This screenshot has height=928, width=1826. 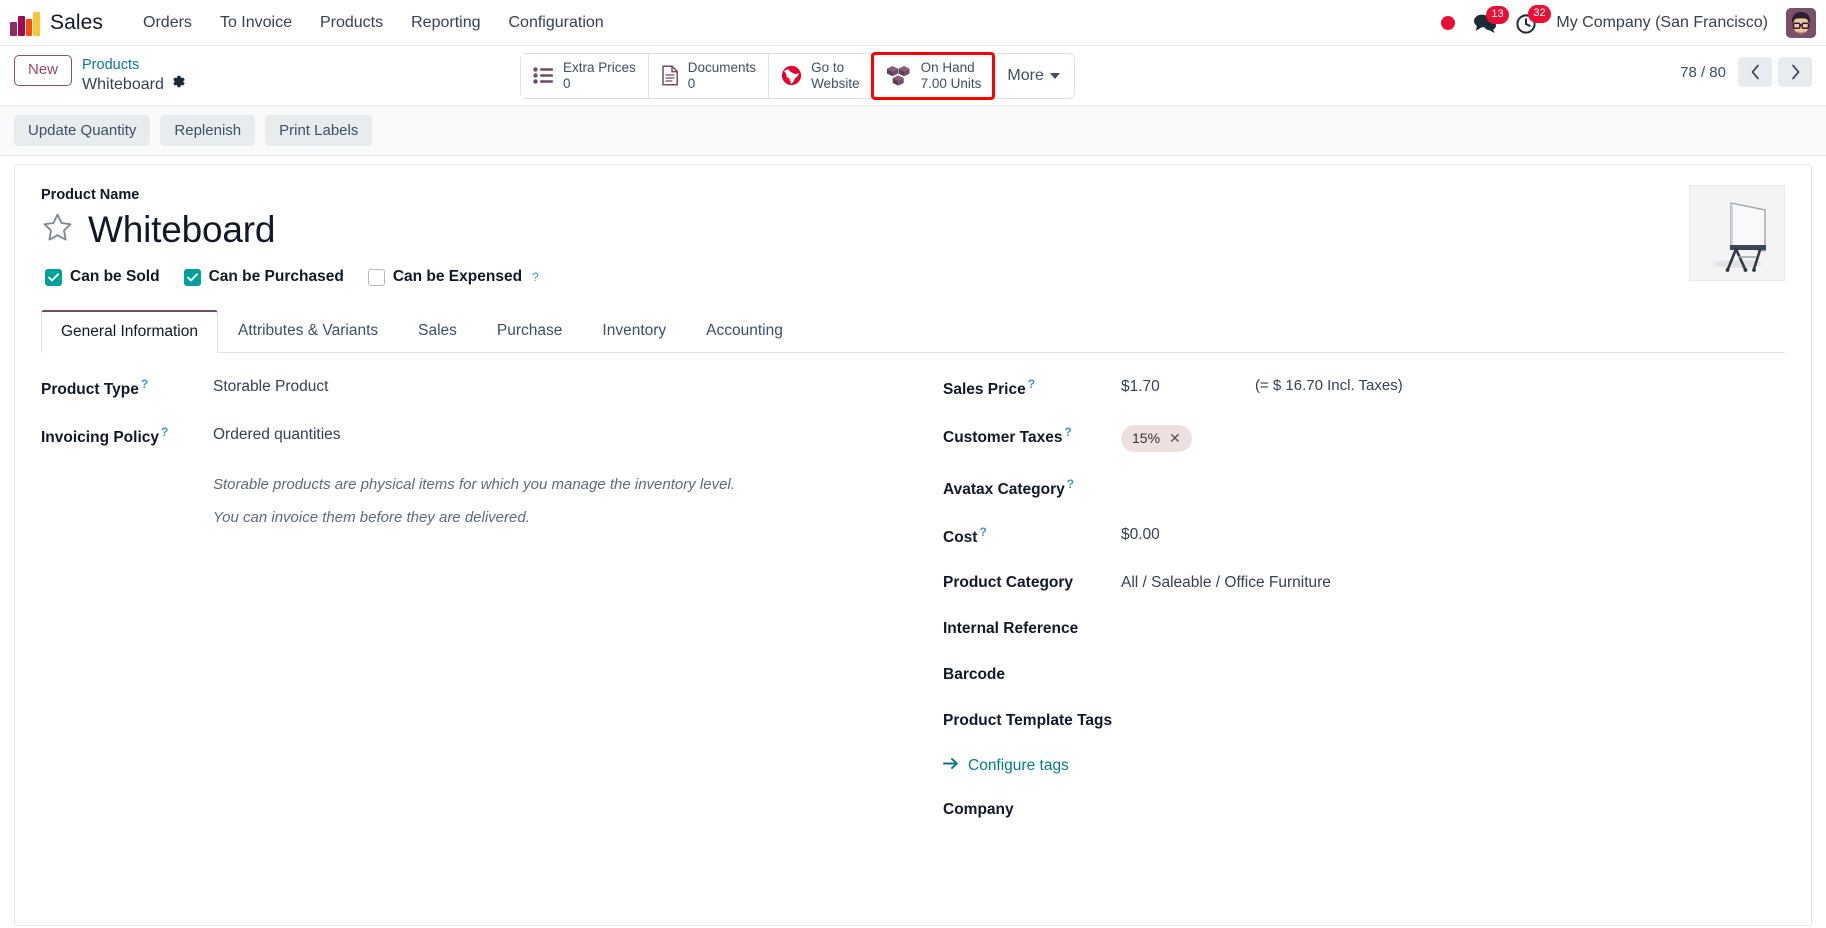 What do you see at coordinates (192, 277) in the screenshot?
I see `checkbox-can-be-purchased-box` at bounding box center [192, 277].